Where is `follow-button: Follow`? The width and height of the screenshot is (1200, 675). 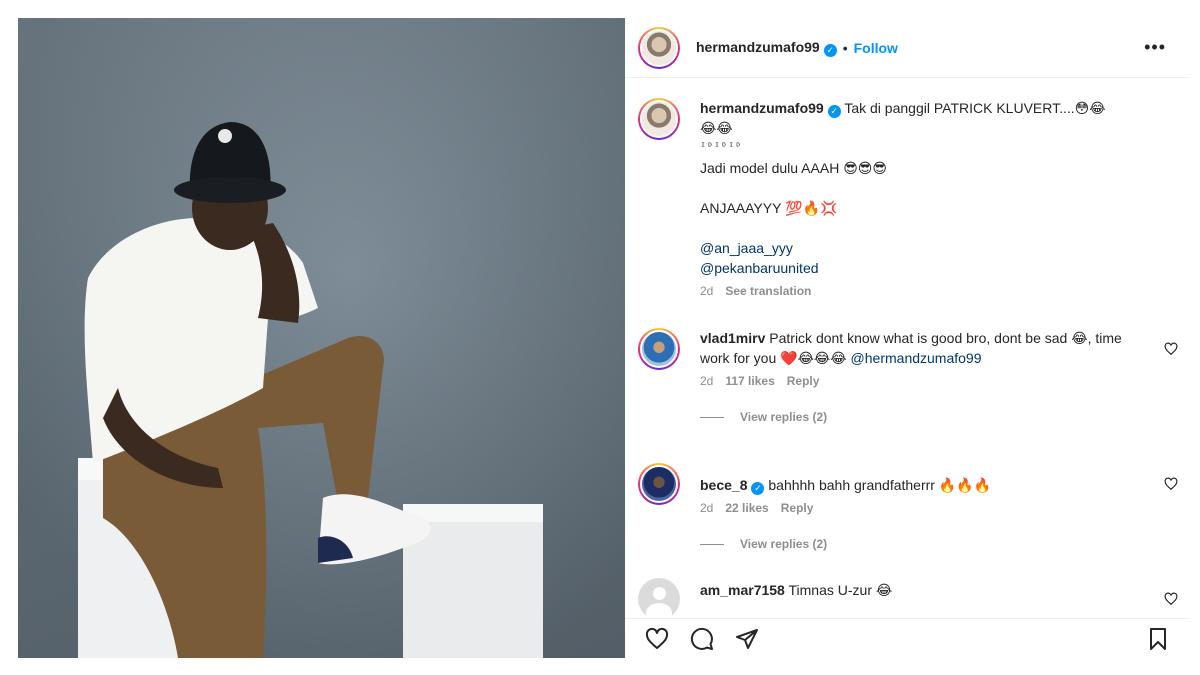 follow-button: Follow is located at coordinates (876, 48).